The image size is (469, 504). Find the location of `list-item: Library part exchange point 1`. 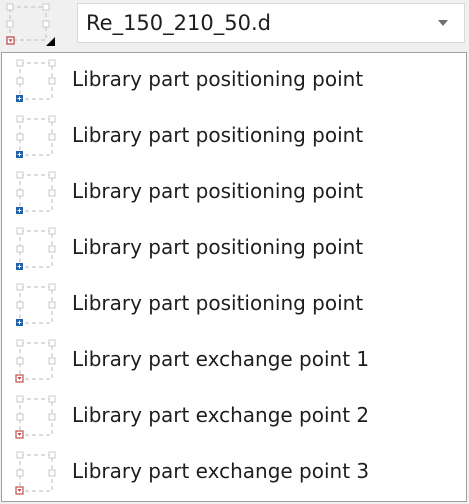

list-item: Library part exchange point 1 is located at coordinates (234, 361).